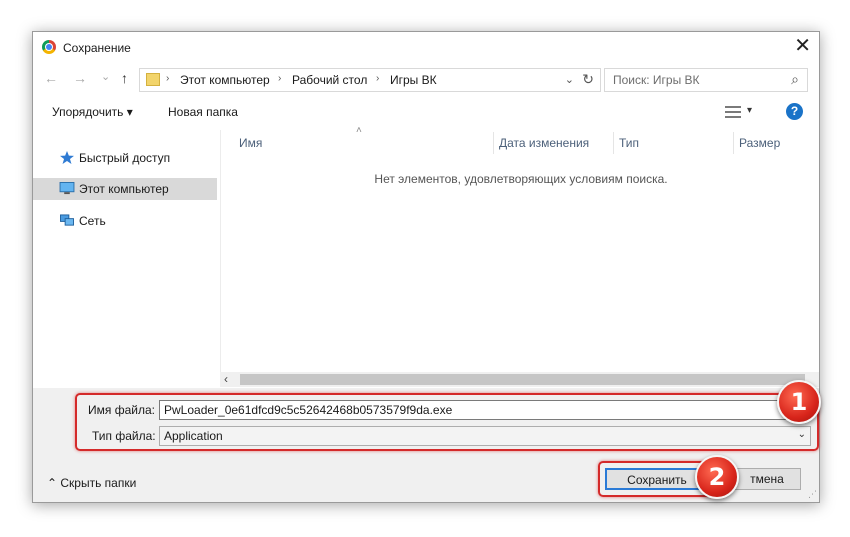 The height and width of the screenshot is (537, 850). I want to click on sidebar-item-label: Быстрый доступ, so click(125, 158).